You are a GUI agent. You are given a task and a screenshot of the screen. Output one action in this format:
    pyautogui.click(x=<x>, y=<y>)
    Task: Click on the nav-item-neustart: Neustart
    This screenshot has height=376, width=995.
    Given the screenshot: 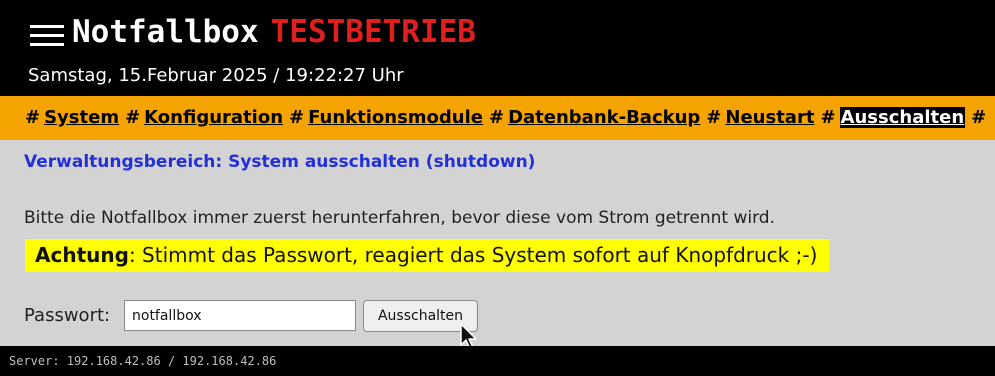 What is the action you would take?
    pyautogui.click(x=769, y=117)
    